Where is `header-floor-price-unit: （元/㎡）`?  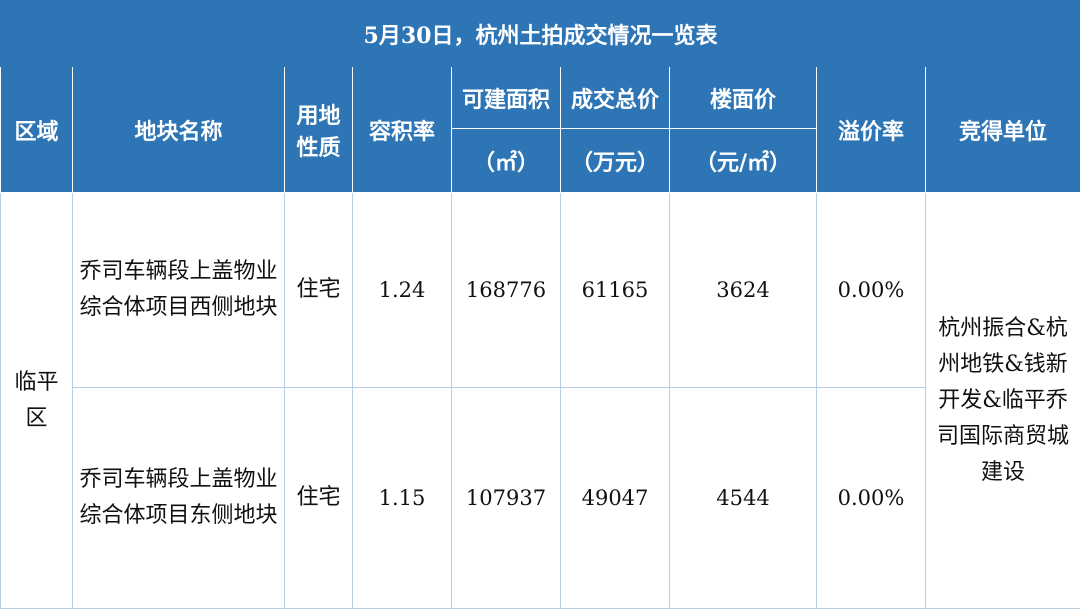
header-floor-price-unit: （元/㎡） is located at coordinates (743, 161).